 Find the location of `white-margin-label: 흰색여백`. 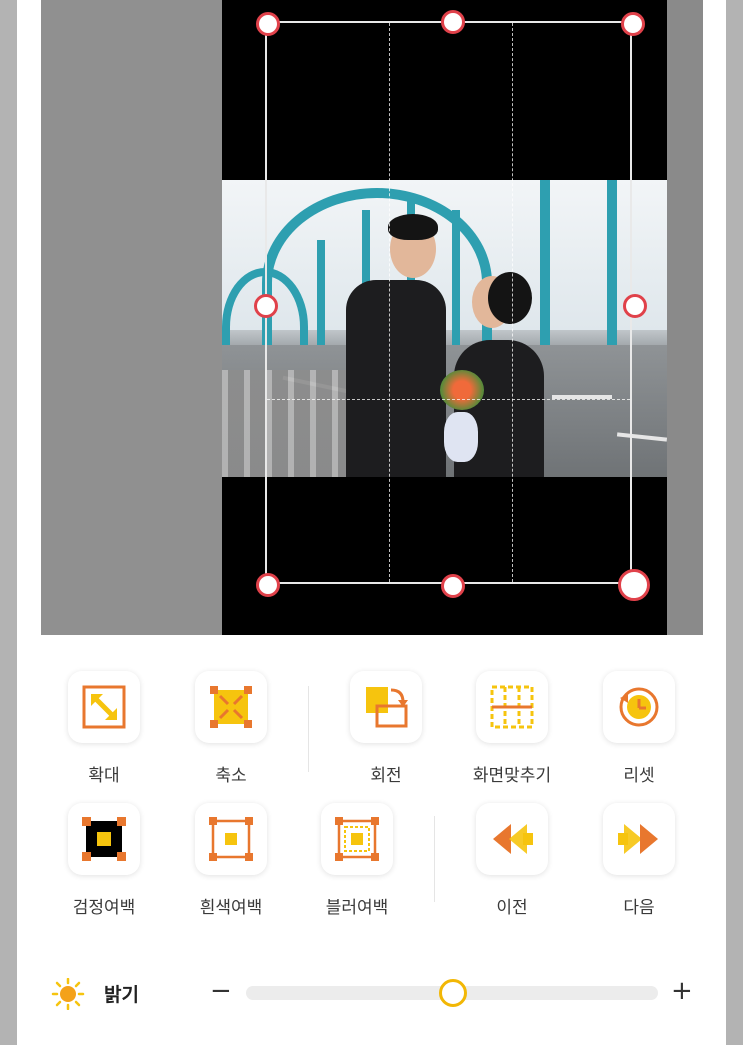

white-margin-label: 흰색여백 is located at coordinates (231, 908).